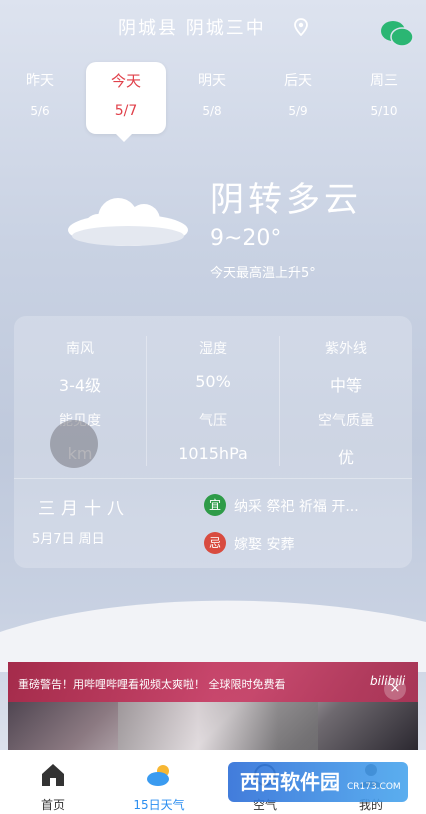 This screenshot has width=426, height=814. Describe the element at coordinates (298, 111) in the screenshot. I see `day-date: 5/9` at that location.